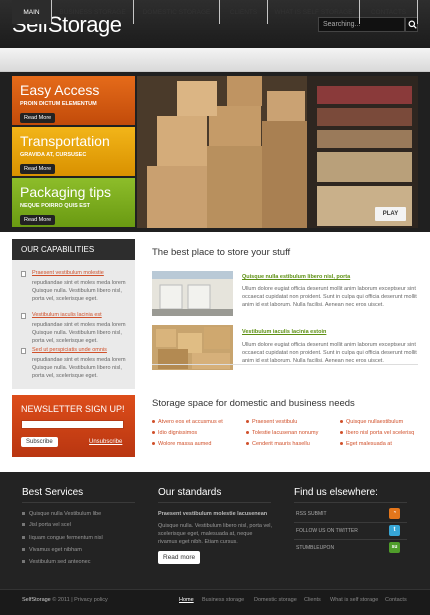  I want to click on link-item: Idio dignissimos, so click(174, 433).